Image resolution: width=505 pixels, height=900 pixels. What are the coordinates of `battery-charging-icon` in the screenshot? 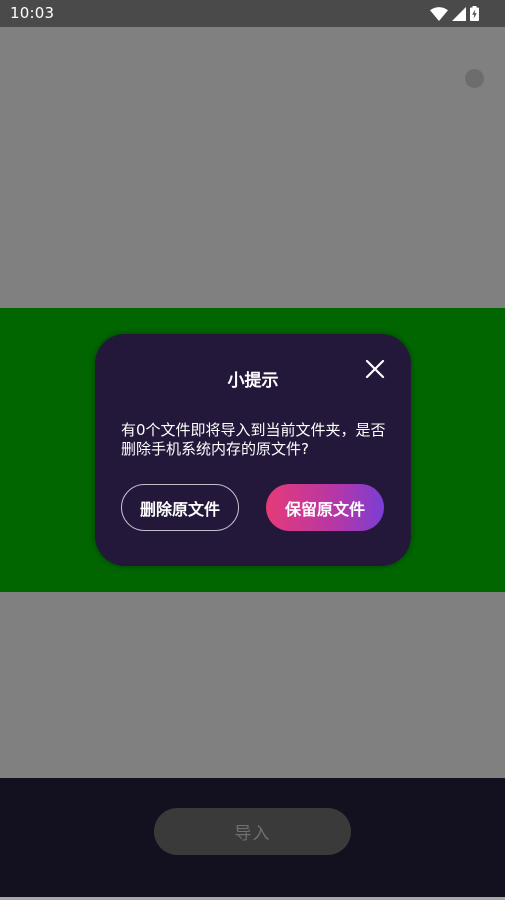 It's located at (474, 13).